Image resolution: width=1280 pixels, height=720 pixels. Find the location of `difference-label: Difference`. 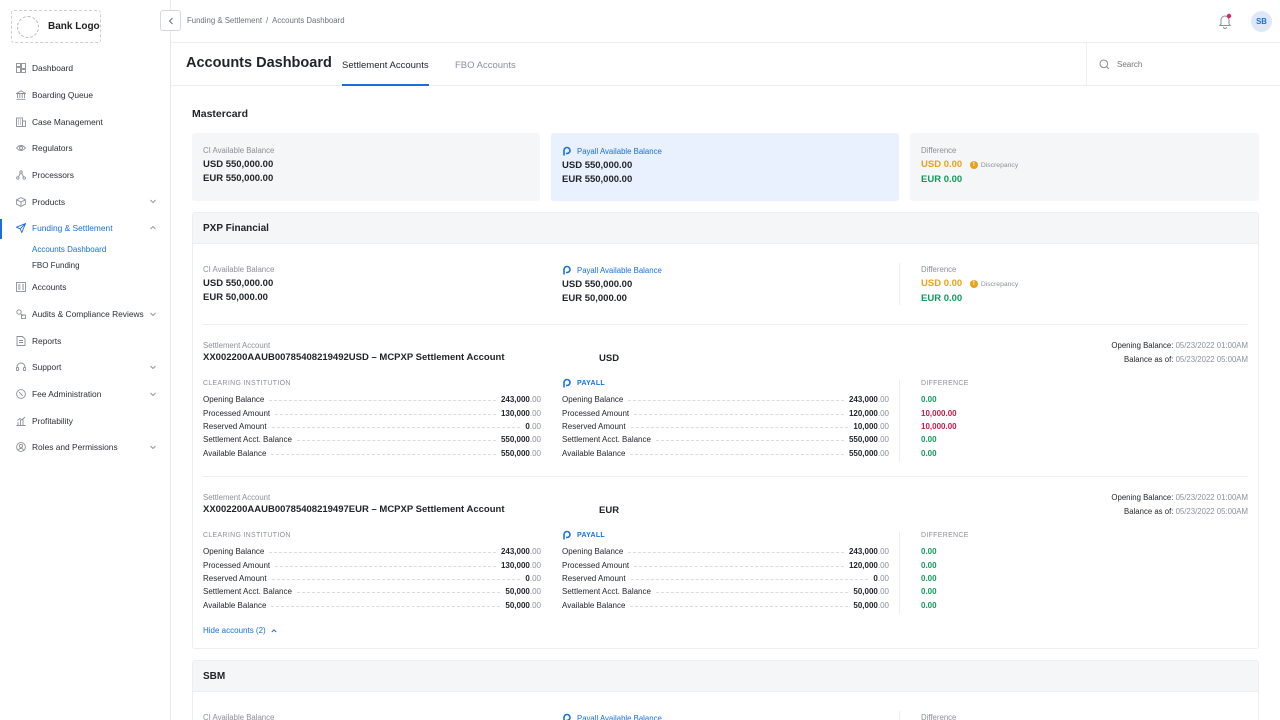

difference-label: Difference is located at coordinates (939, 716).